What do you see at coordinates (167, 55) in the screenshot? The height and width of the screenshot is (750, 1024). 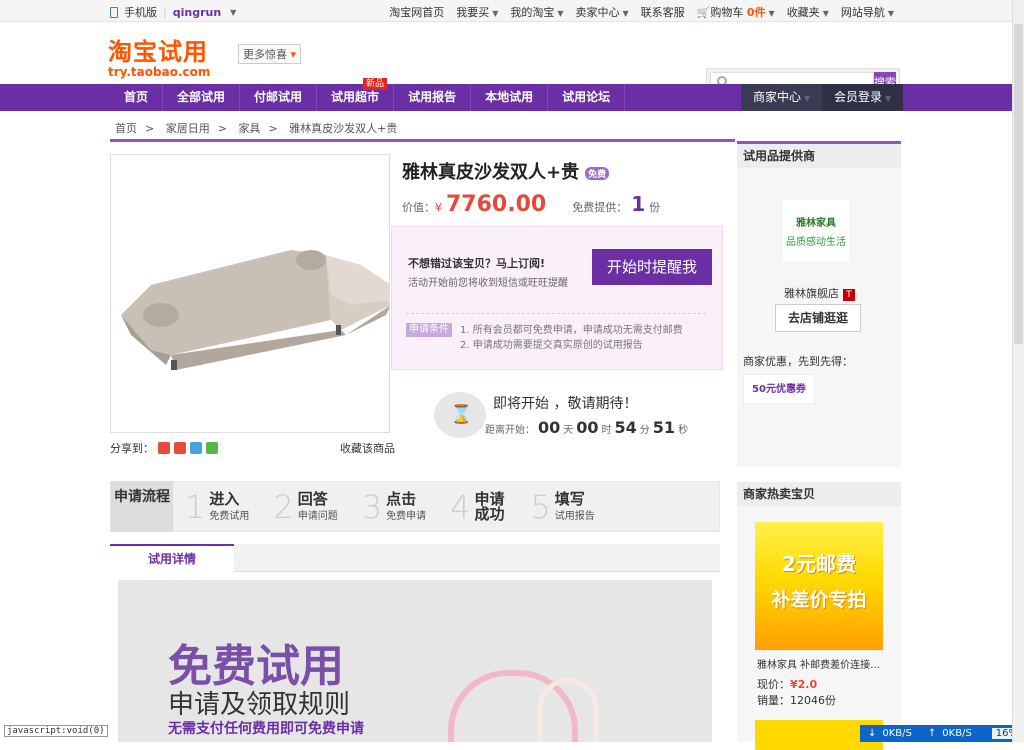 I see `site-logo: 淘宝试用 try.taobao.com` at bounding box center [167, 55].